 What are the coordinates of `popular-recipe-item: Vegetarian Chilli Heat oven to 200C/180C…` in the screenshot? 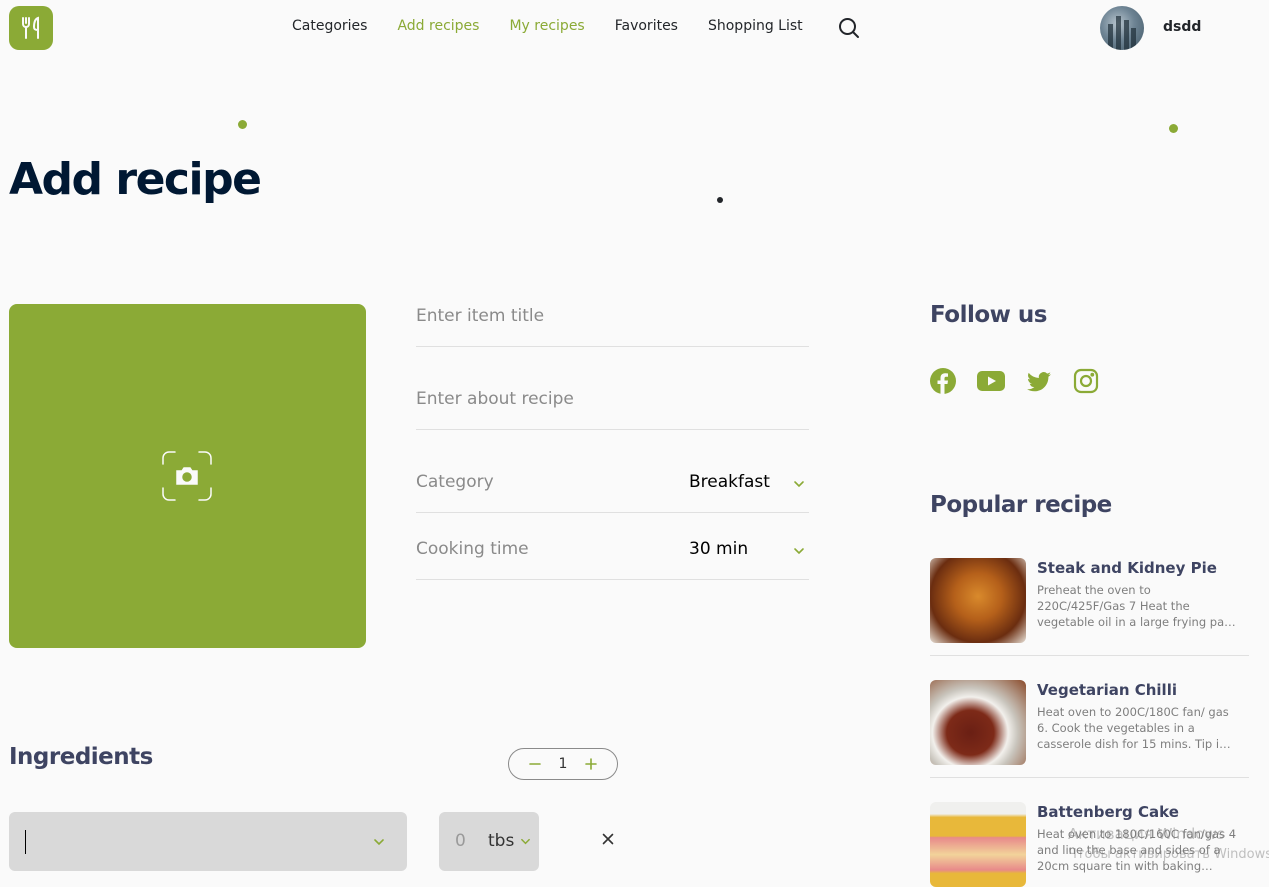 It's located at (1089, 729).